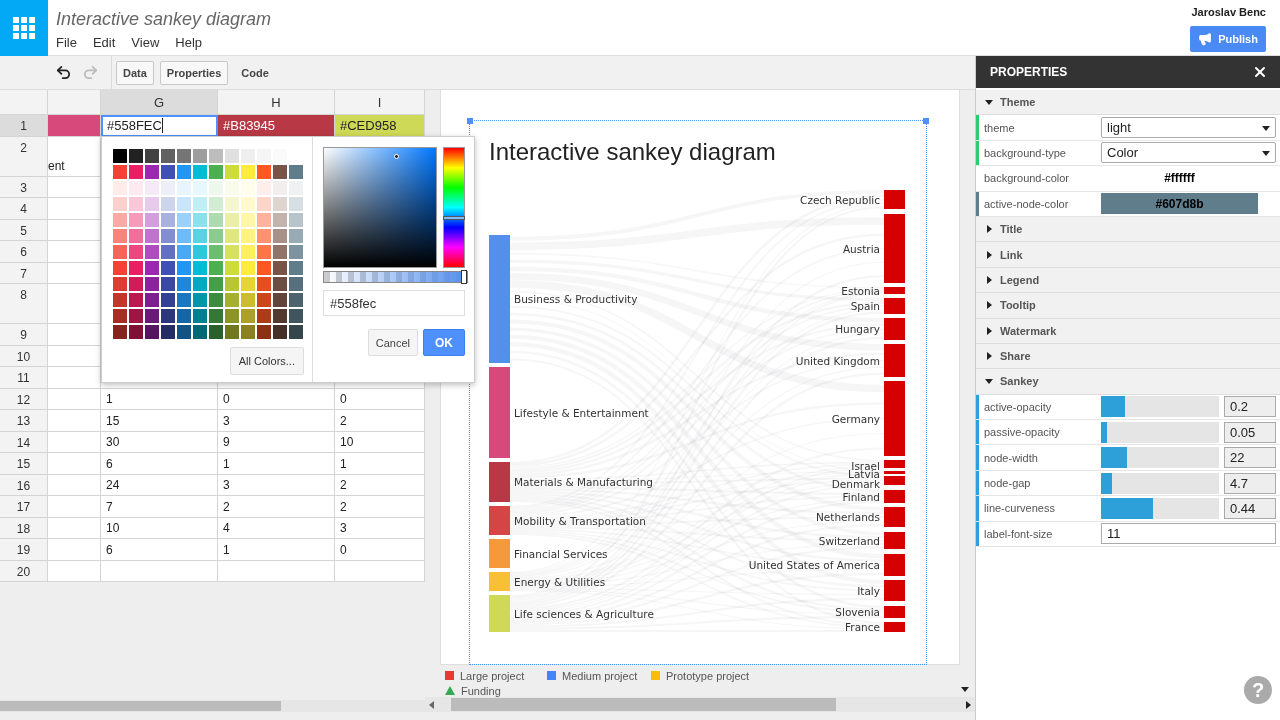 This screenshot has height=720, width=1280. What do you see at coordinates (576, 299) in the screenshot?
I see `node-label: Business & Productivity` at bounding box center [576, 299].